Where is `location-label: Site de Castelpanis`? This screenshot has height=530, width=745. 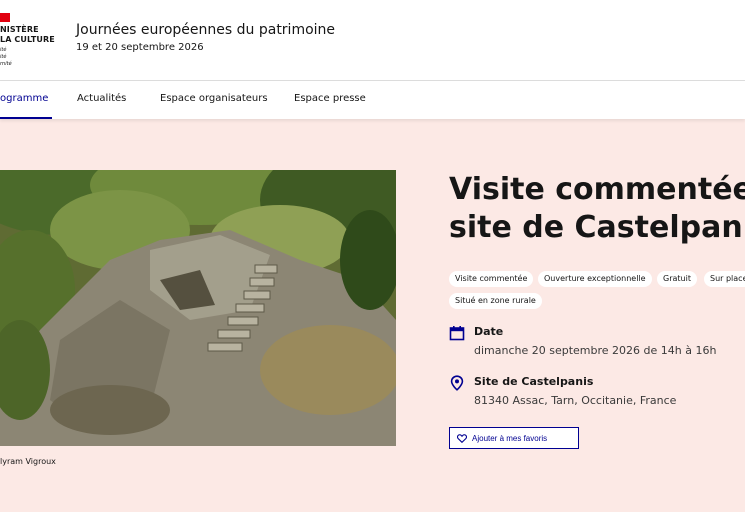 location-label: Site de Castelpanis is located at coordinates (534, 381).